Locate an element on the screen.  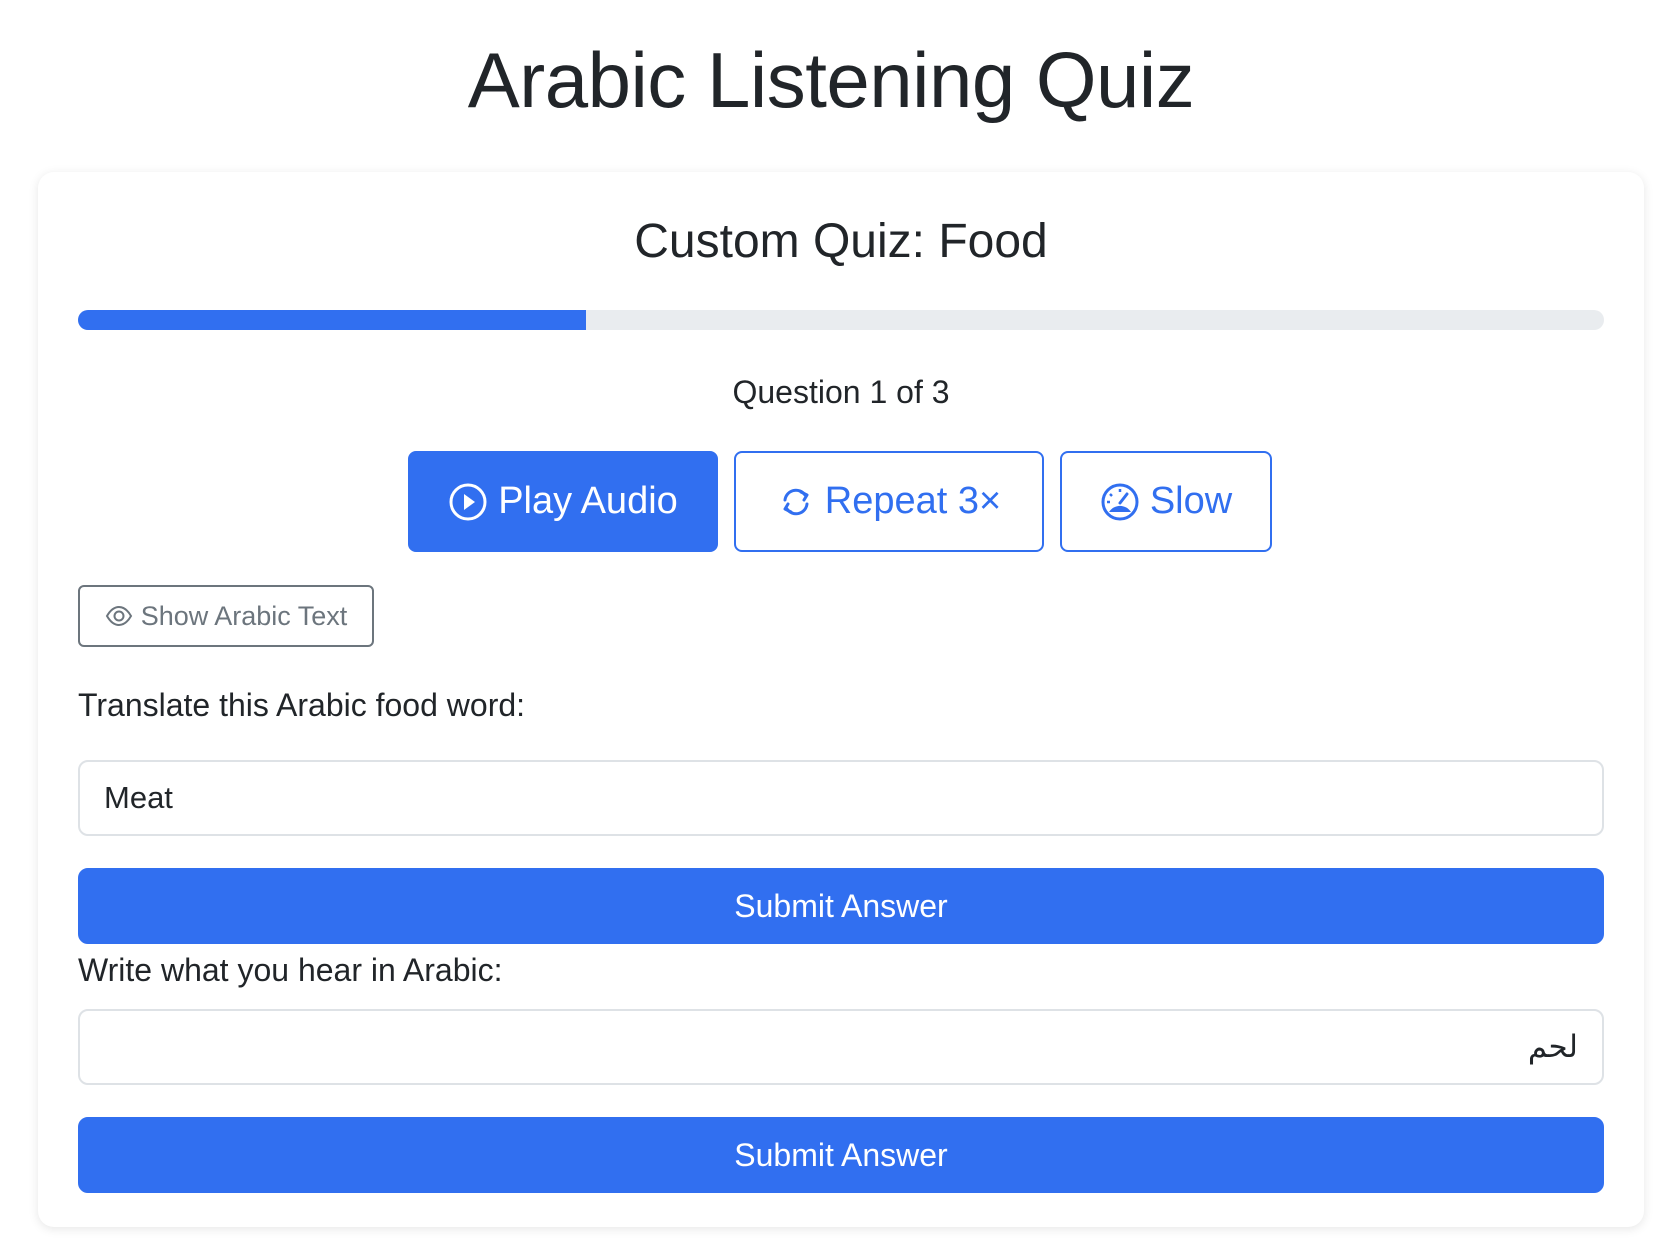
progress-bar-fill is located at coordinates (332, 320).